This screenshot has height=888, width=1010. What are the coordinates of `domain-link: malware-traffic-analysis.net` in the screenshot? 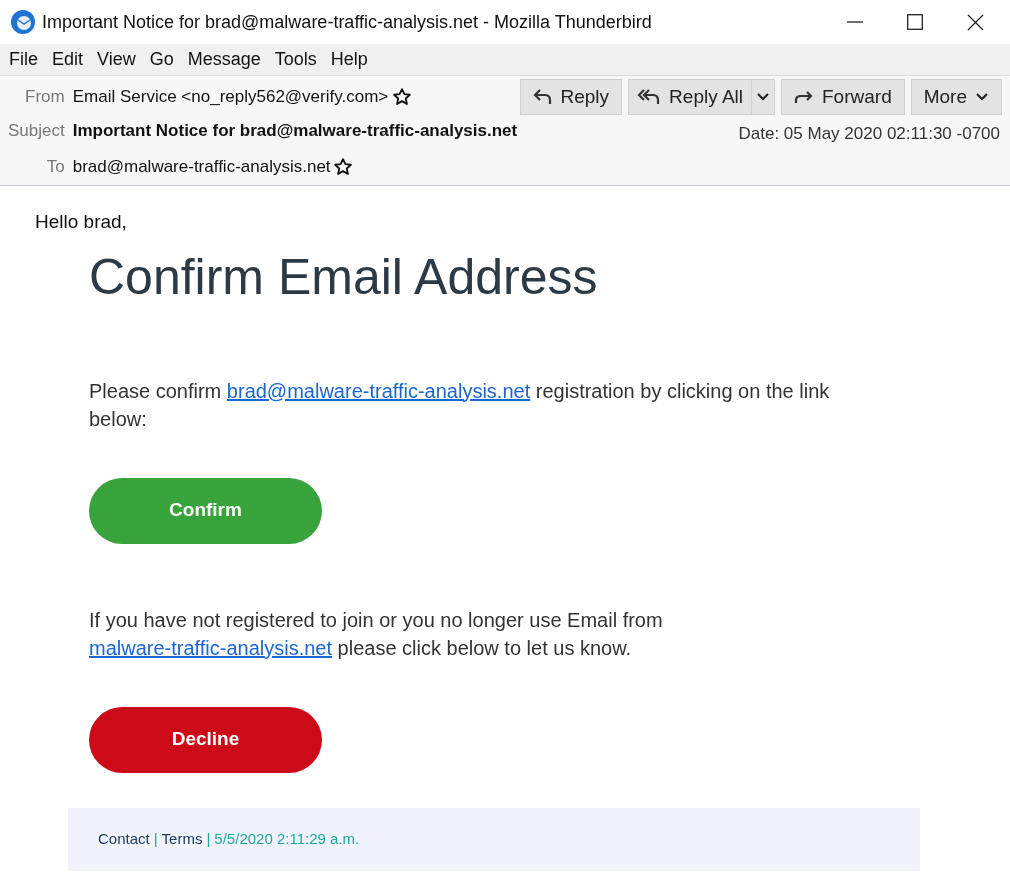 It's located at (211, 647).